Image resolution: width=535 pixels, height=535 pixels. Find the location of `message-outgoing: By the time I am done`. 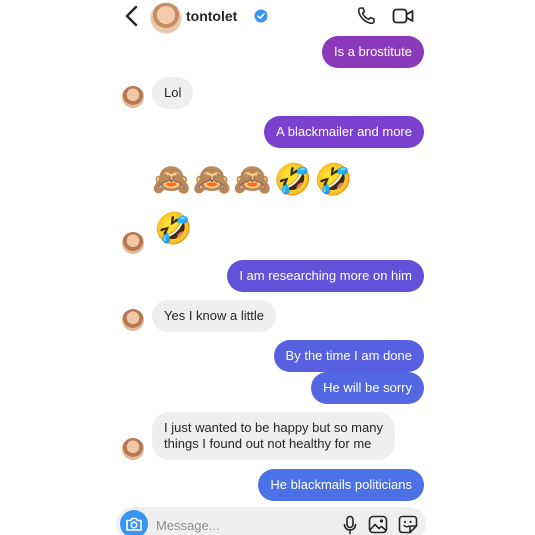

message-outgoing: By the time I am done is located at coordinates (348, 356).